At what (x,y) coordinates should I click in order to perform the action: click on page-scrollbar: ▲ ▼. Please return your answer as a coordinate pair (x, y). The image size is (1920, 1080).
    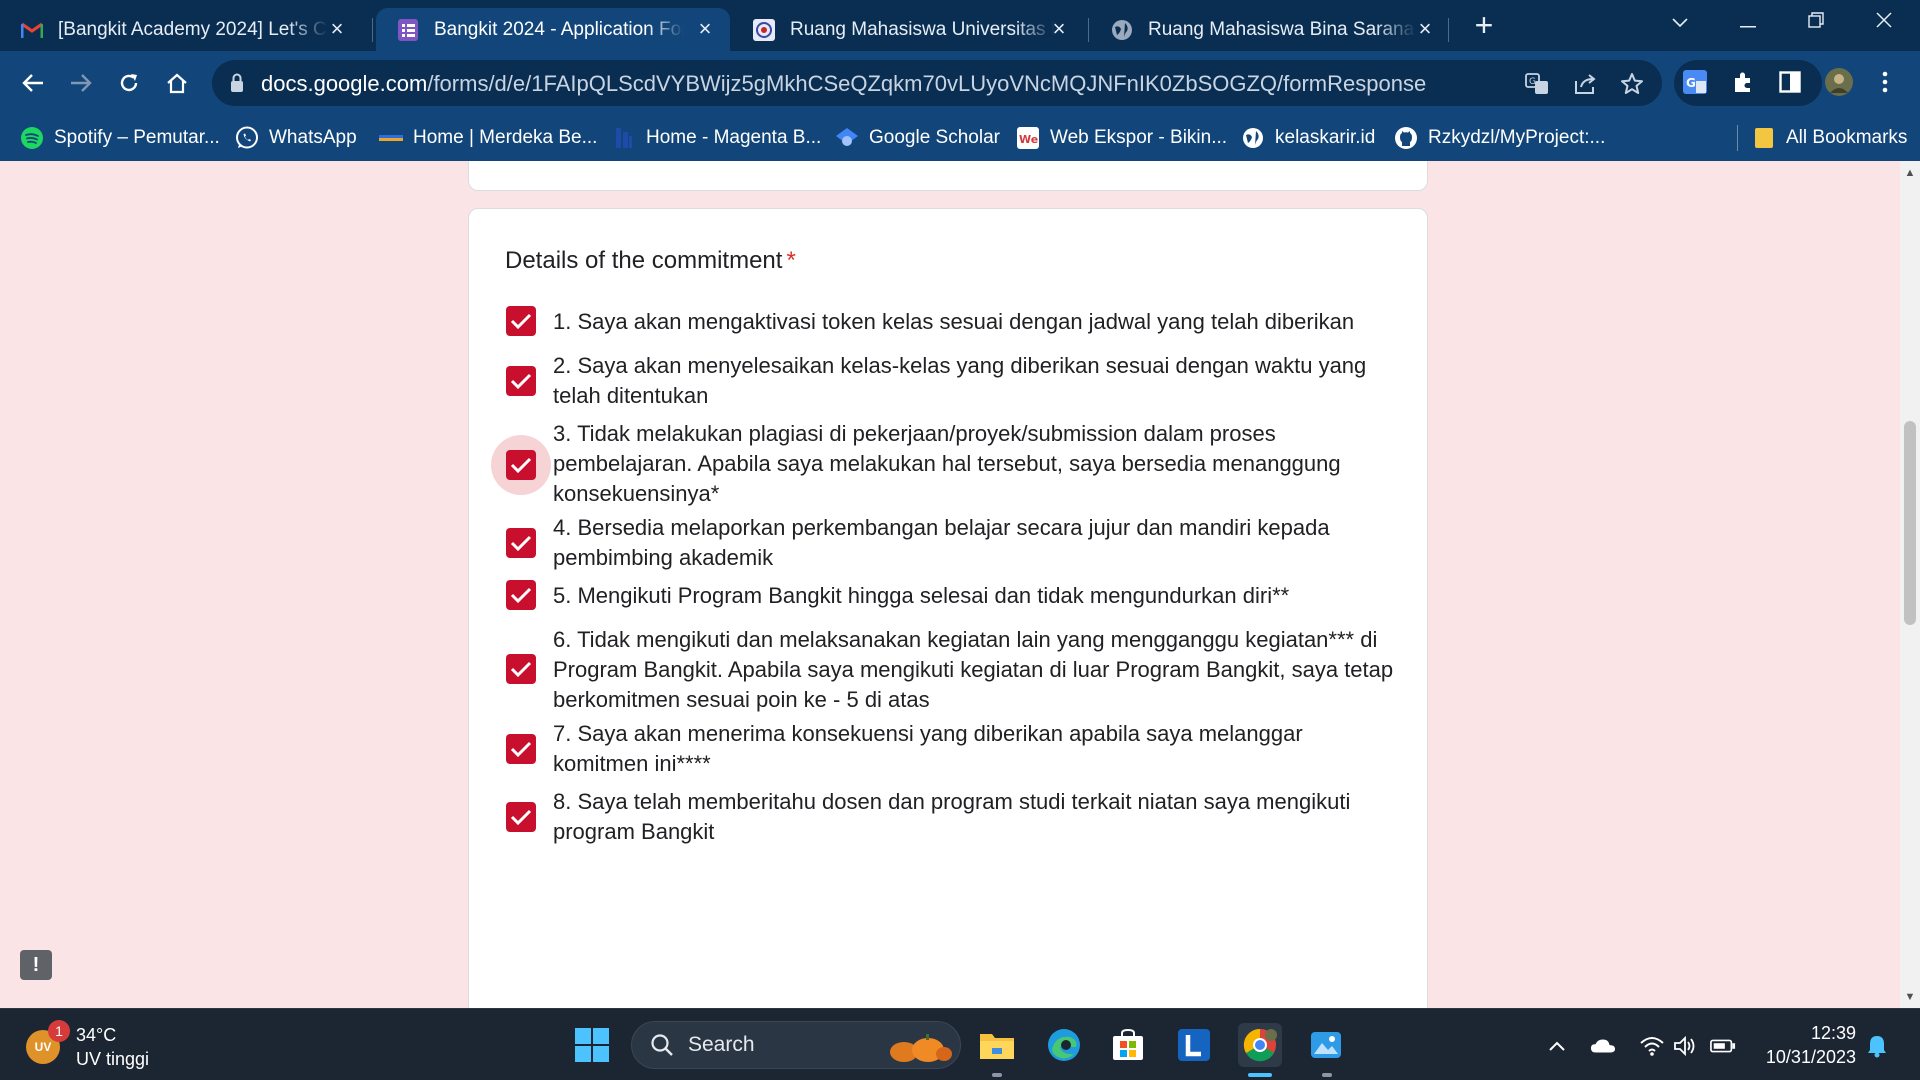
    Looking at the image, I should click on (1910, 584).